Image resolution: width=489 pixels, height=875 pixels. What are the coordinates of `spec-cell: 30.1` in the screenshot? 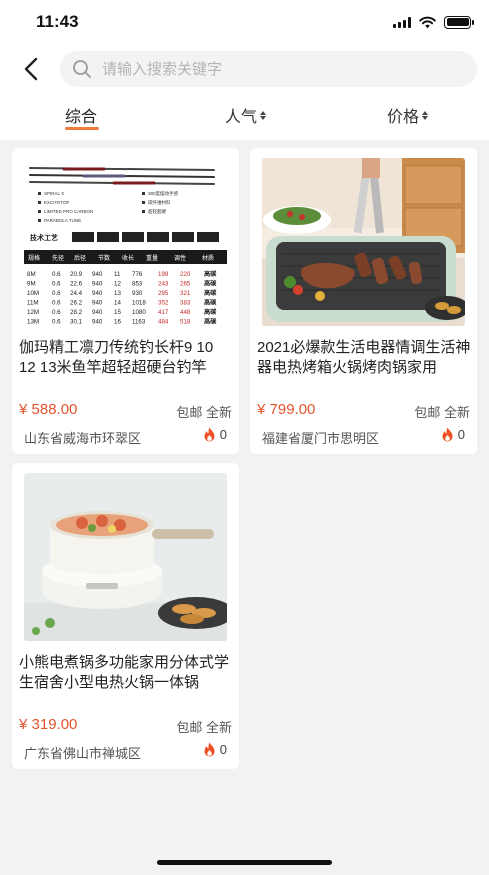 It's located at (76, 322).